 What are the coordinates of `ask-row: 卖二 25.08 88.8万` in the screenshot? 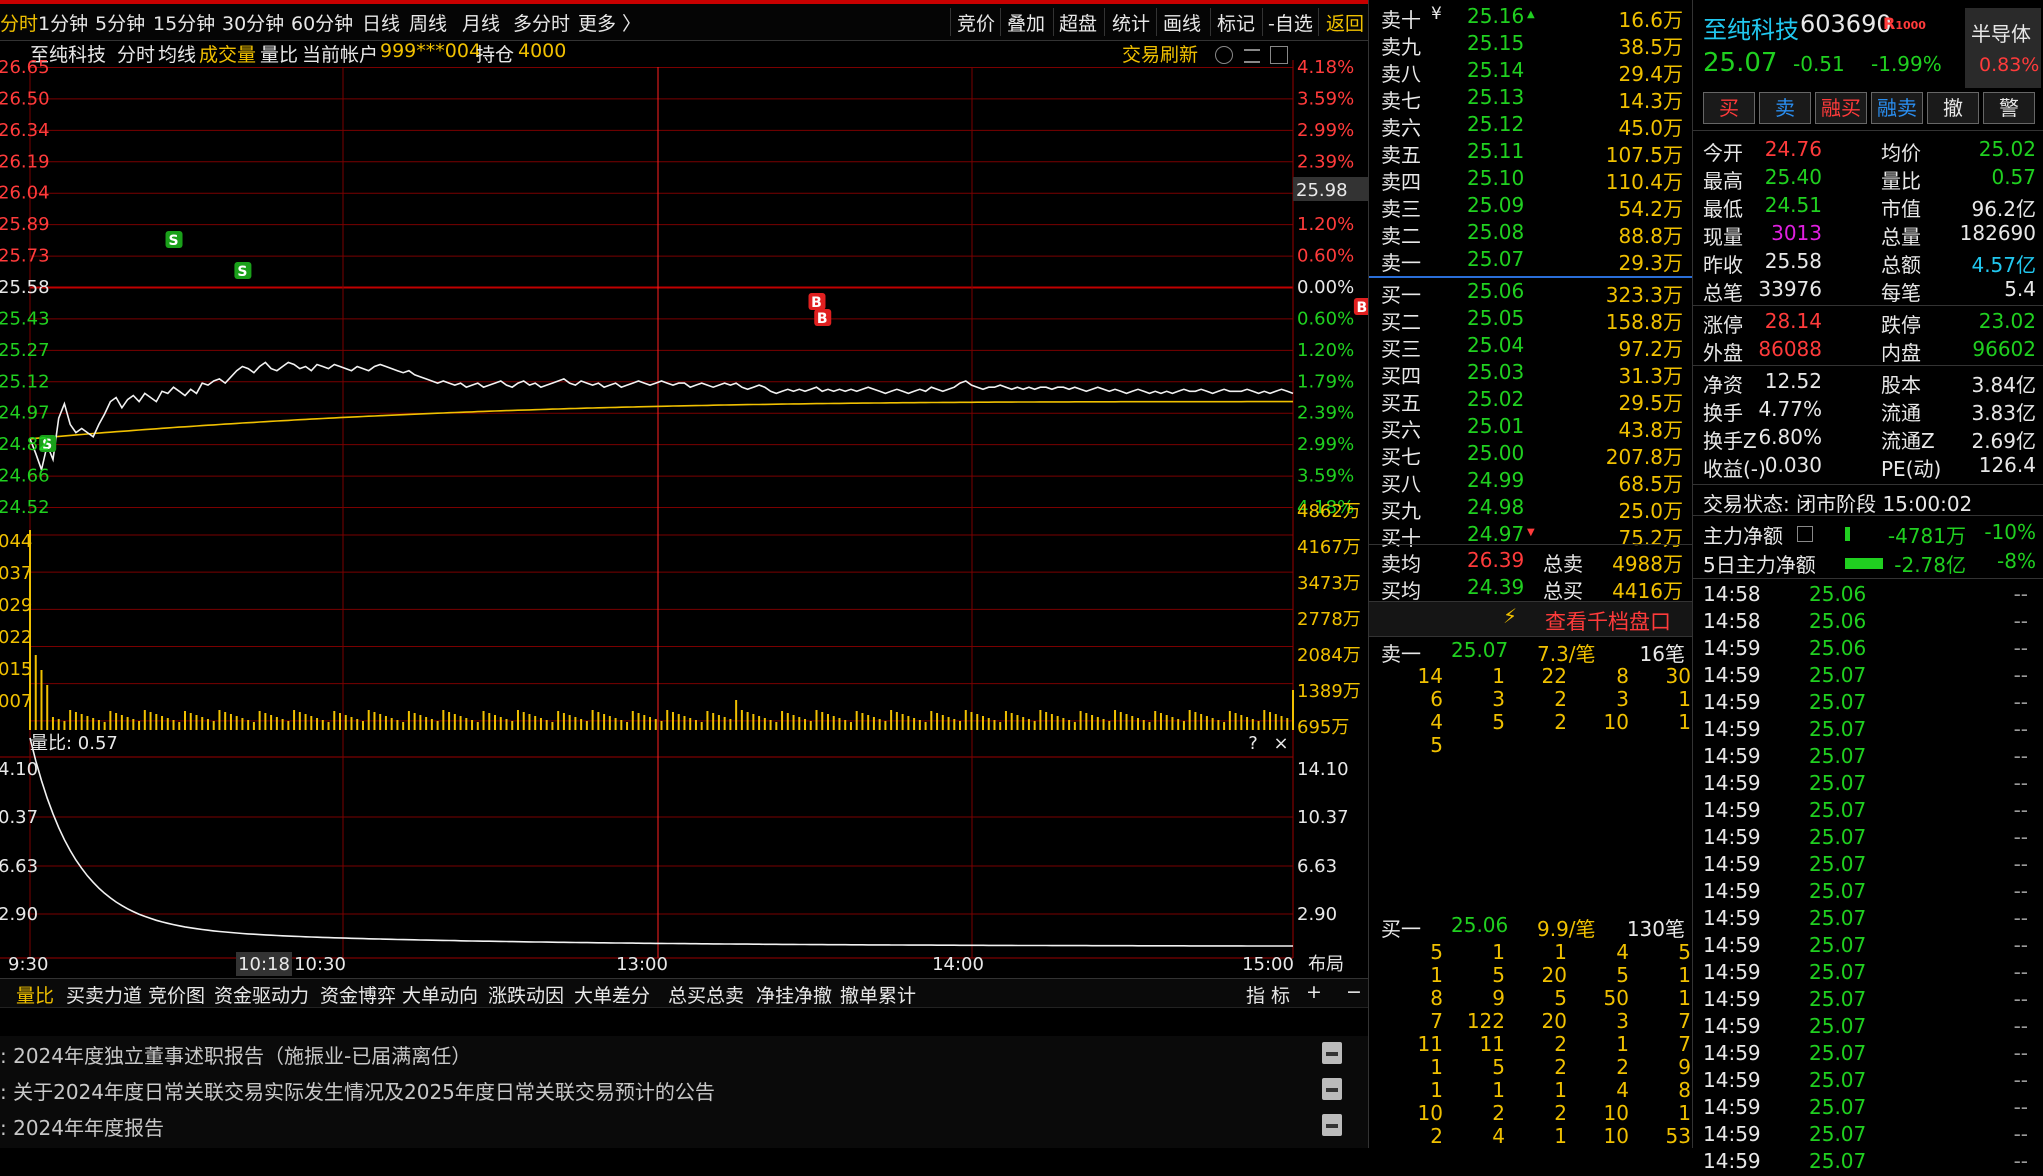 It's located at (1531, 233).